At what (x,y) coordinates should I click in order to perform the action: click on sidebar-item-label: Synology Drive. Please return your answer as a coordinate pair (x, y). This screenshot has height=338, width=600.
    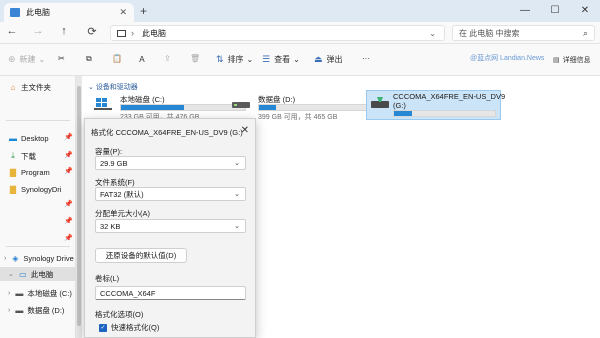
    Looking at the image, I should click on (48, 258).